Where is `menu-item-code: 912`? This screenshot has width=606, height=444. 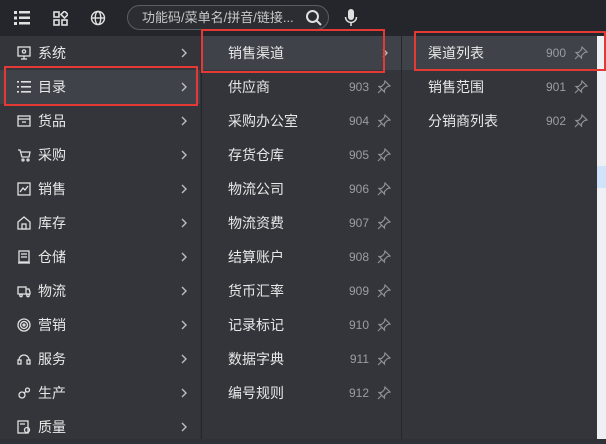 menu-item-code: 912 is located at coordinates (358, 393).